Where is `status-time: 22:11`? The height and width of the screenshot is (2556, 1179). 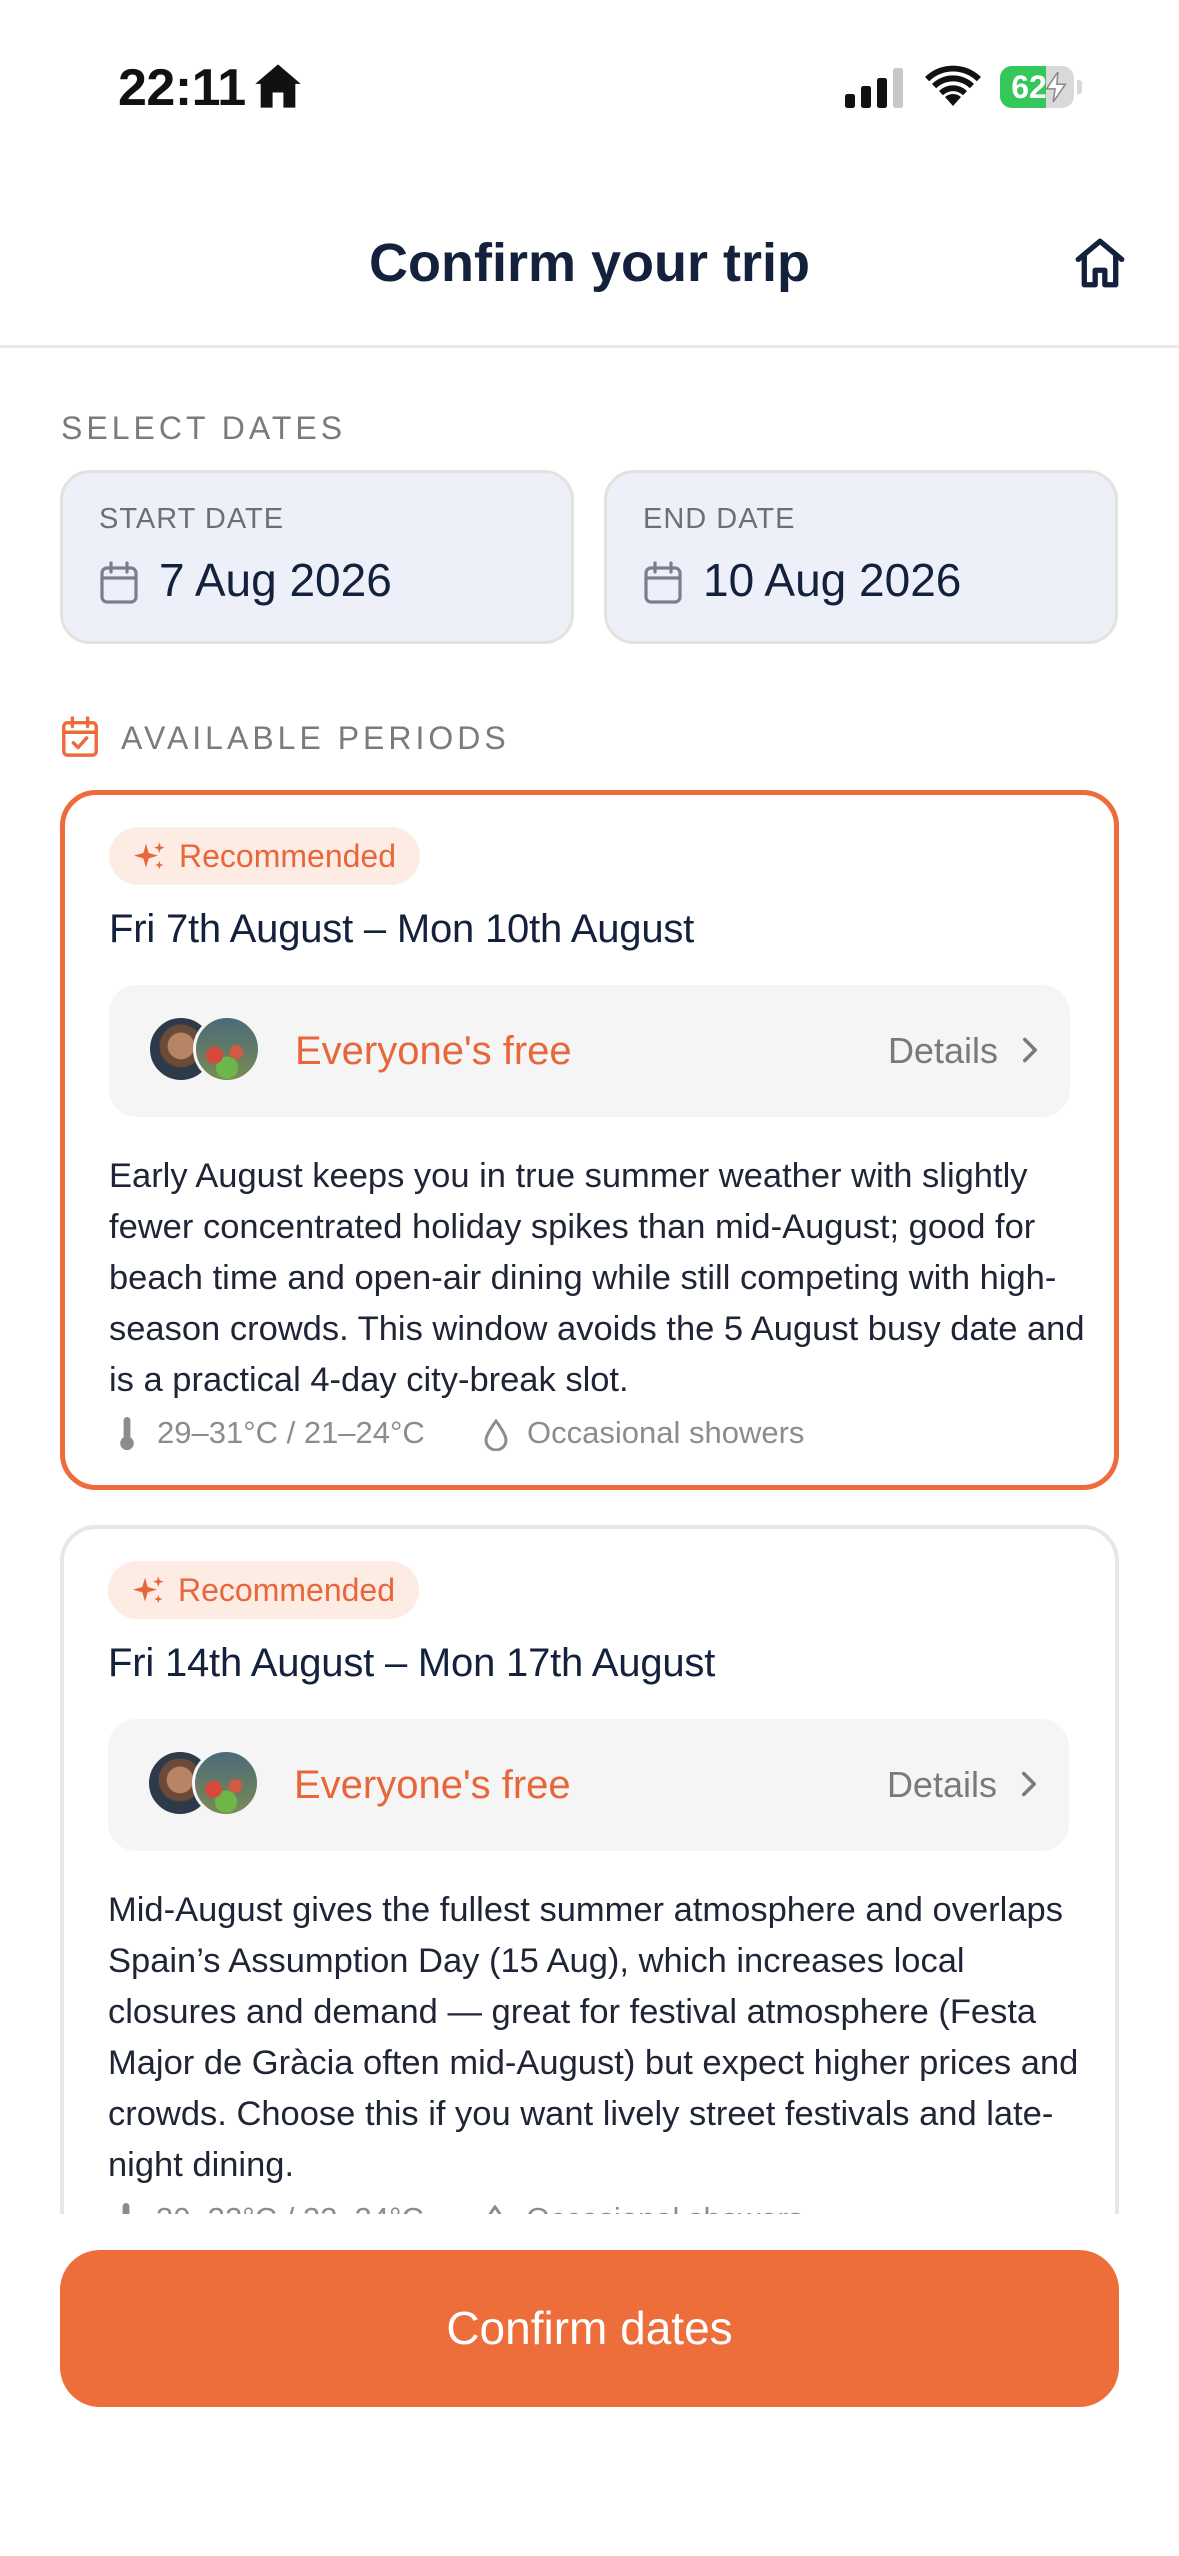 status-time: 22:11 is located at coordinates (182, 88).